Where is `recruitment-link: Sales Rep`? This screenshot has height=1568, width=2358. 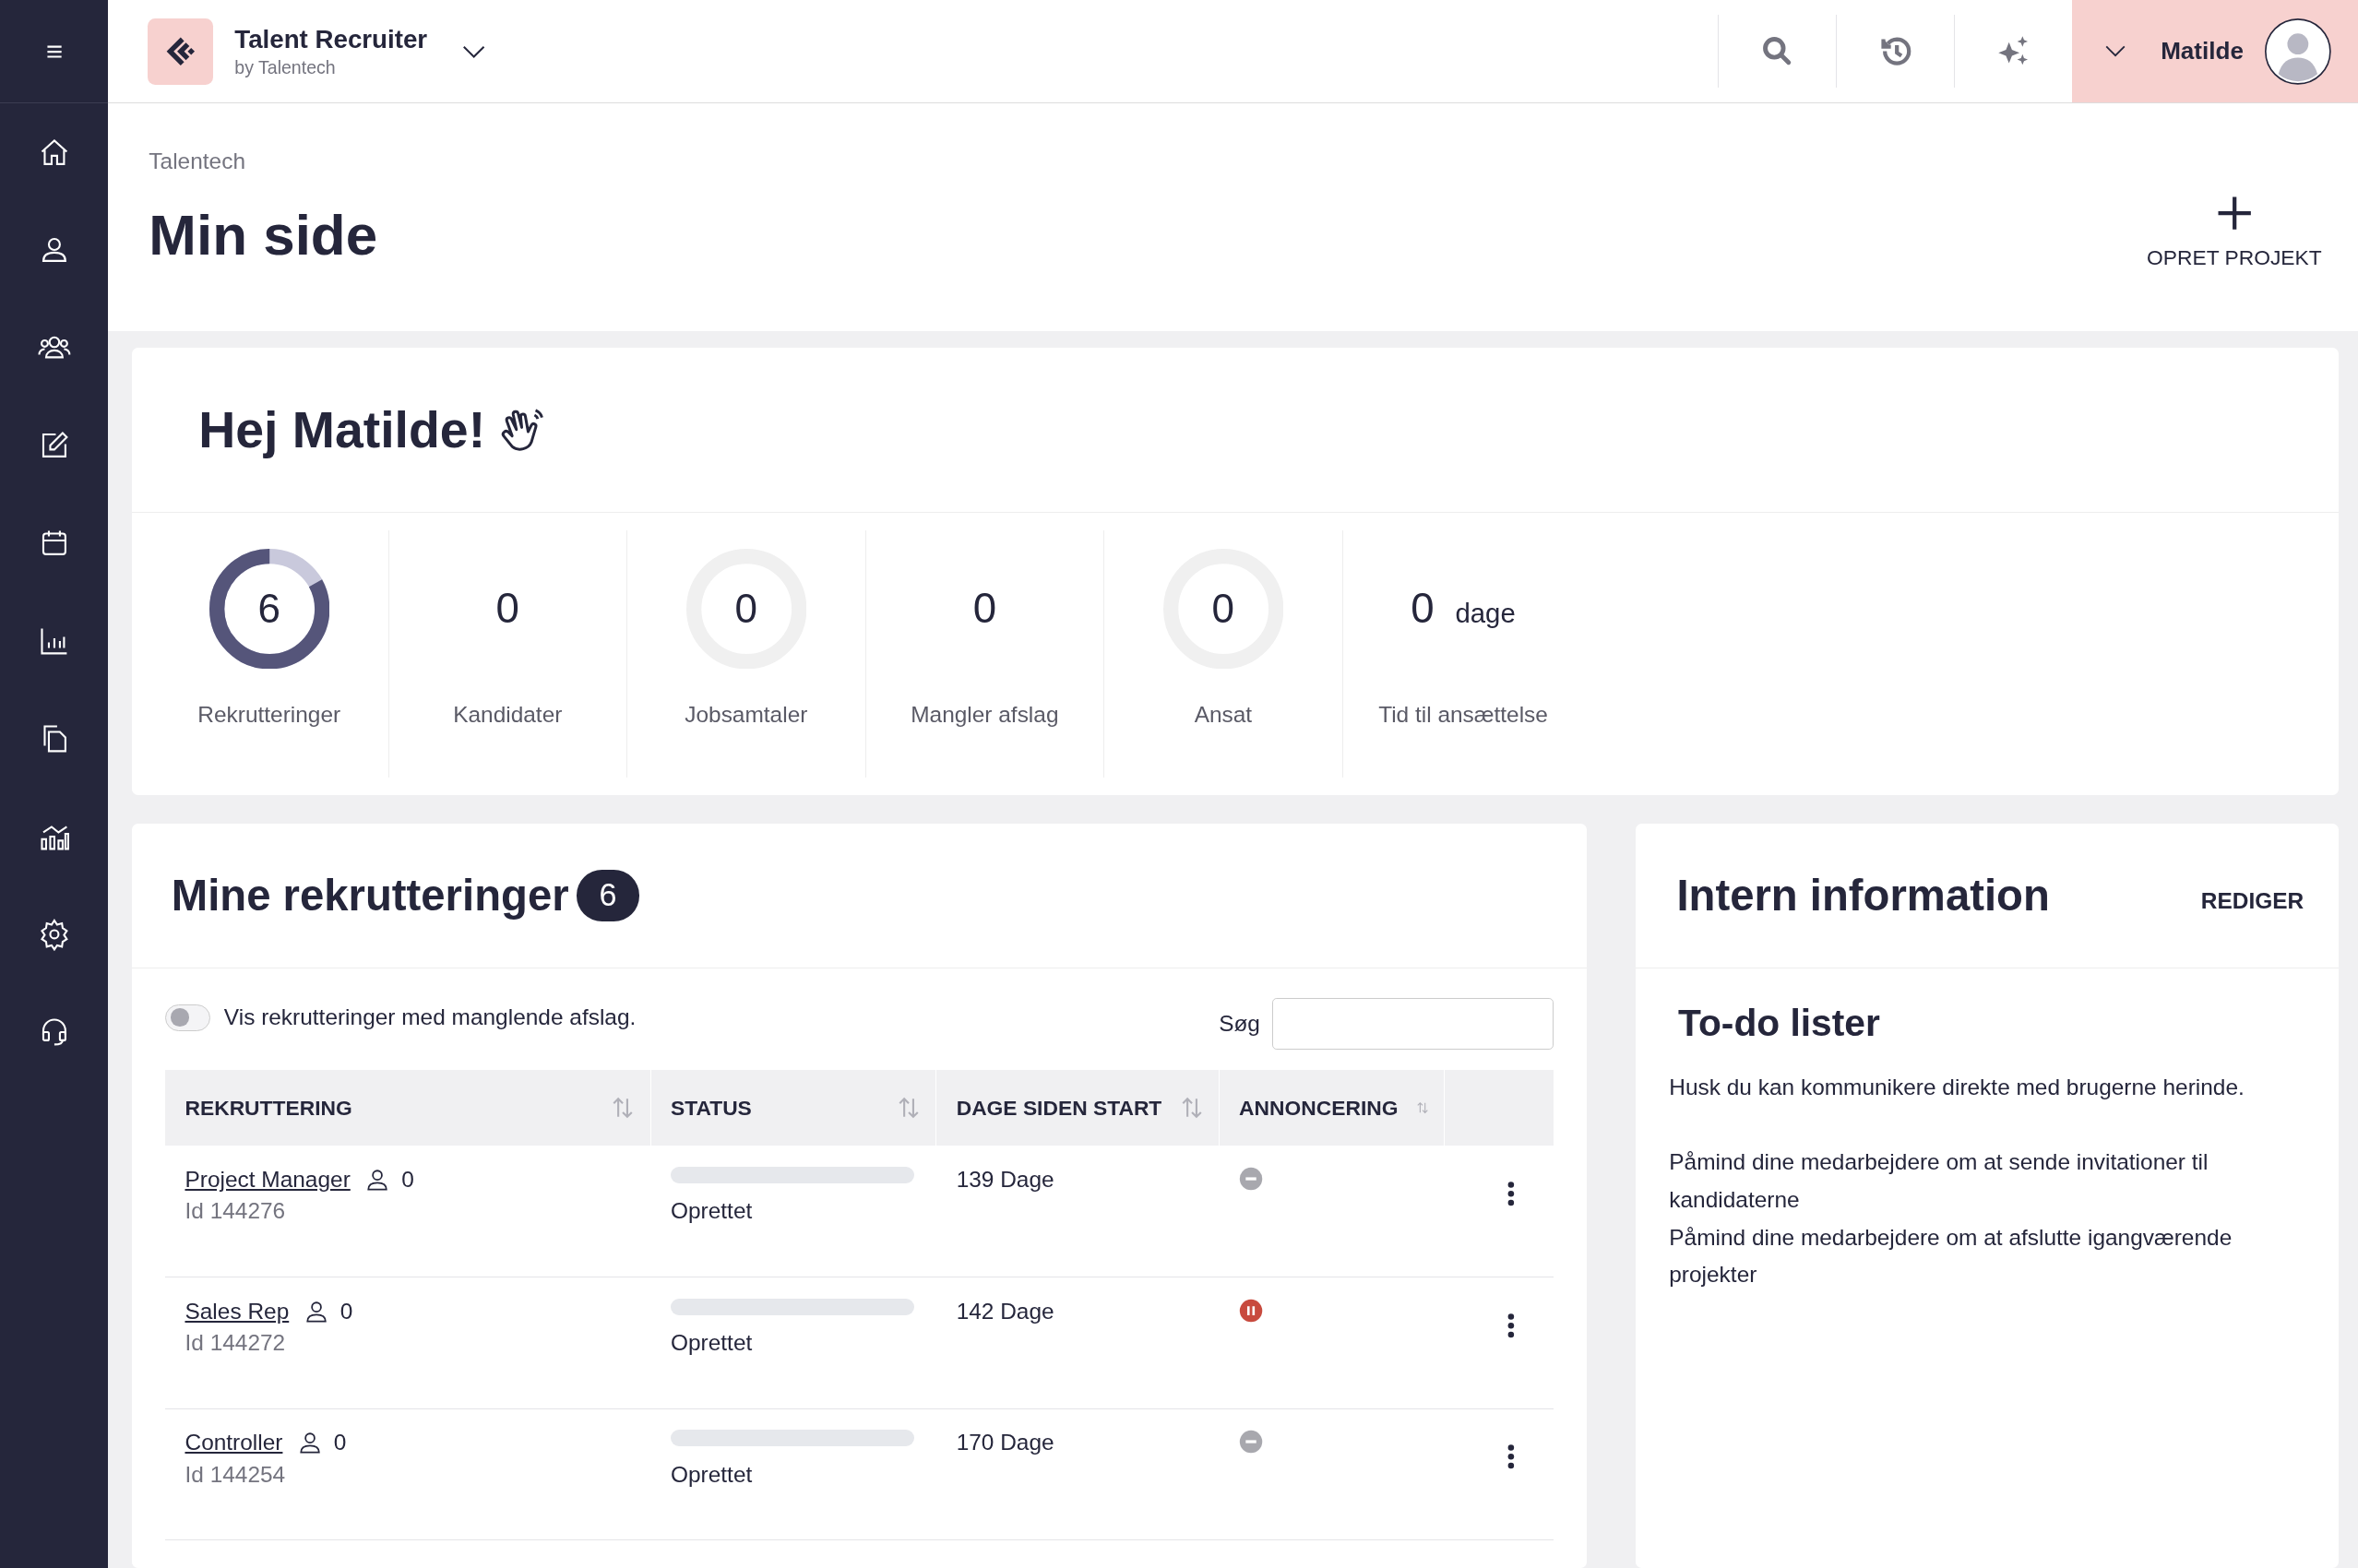 recruitment-link: Sales Rep is located at coordinates (237, 1311).